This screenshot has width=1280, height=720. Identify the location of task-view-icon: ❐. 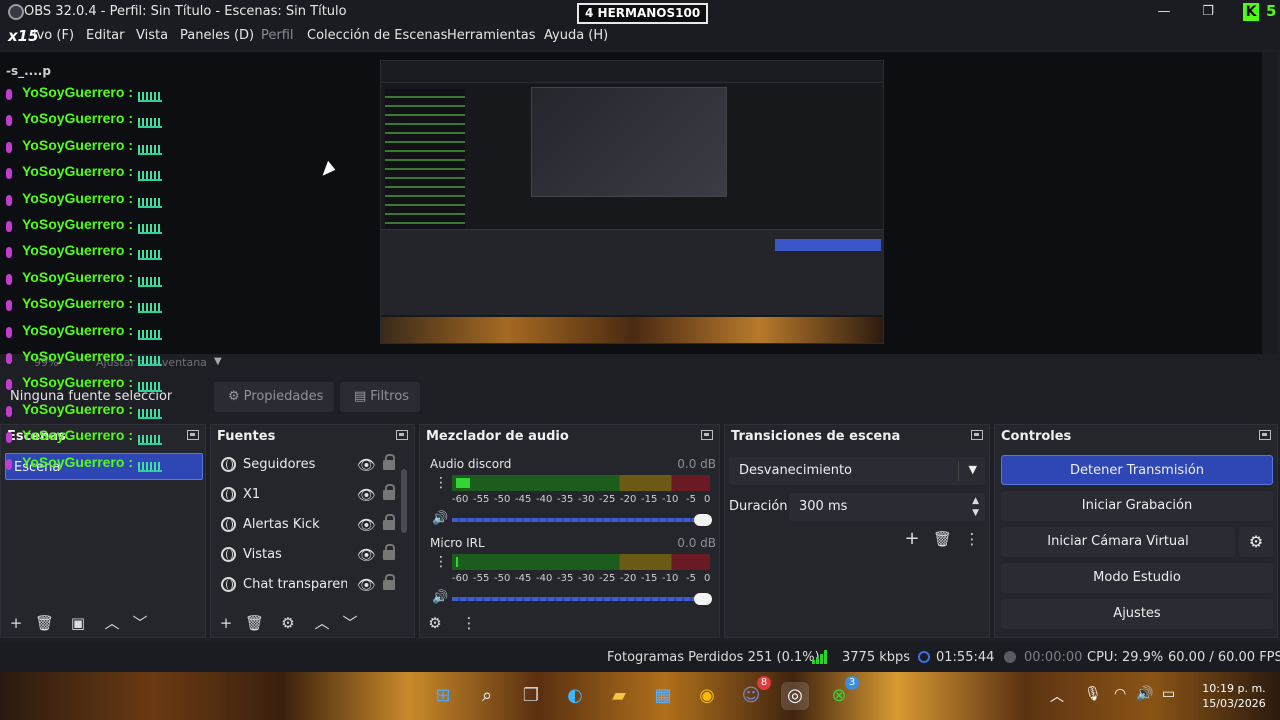
(531, 696).